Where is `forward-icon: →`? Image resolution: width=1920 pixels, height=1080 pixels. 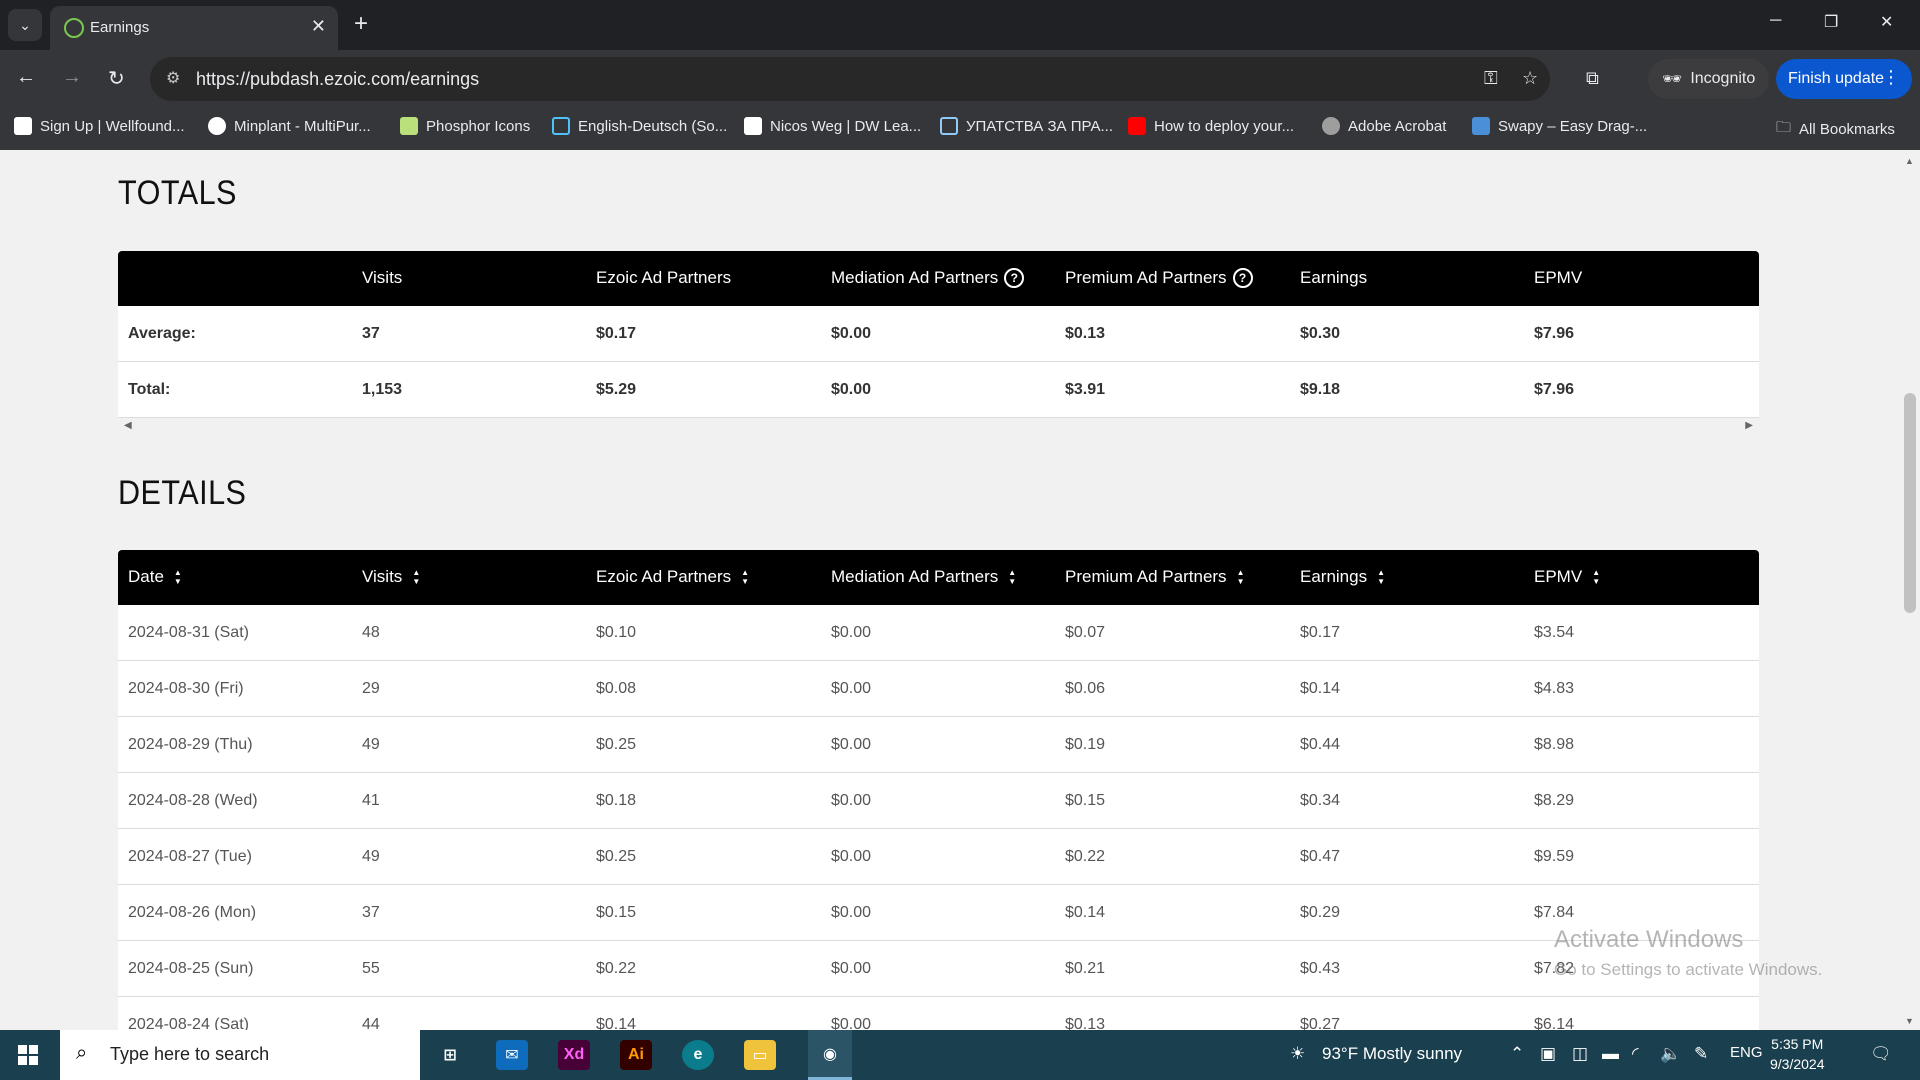
forward-icon: → is located at coordinates (72, 77).